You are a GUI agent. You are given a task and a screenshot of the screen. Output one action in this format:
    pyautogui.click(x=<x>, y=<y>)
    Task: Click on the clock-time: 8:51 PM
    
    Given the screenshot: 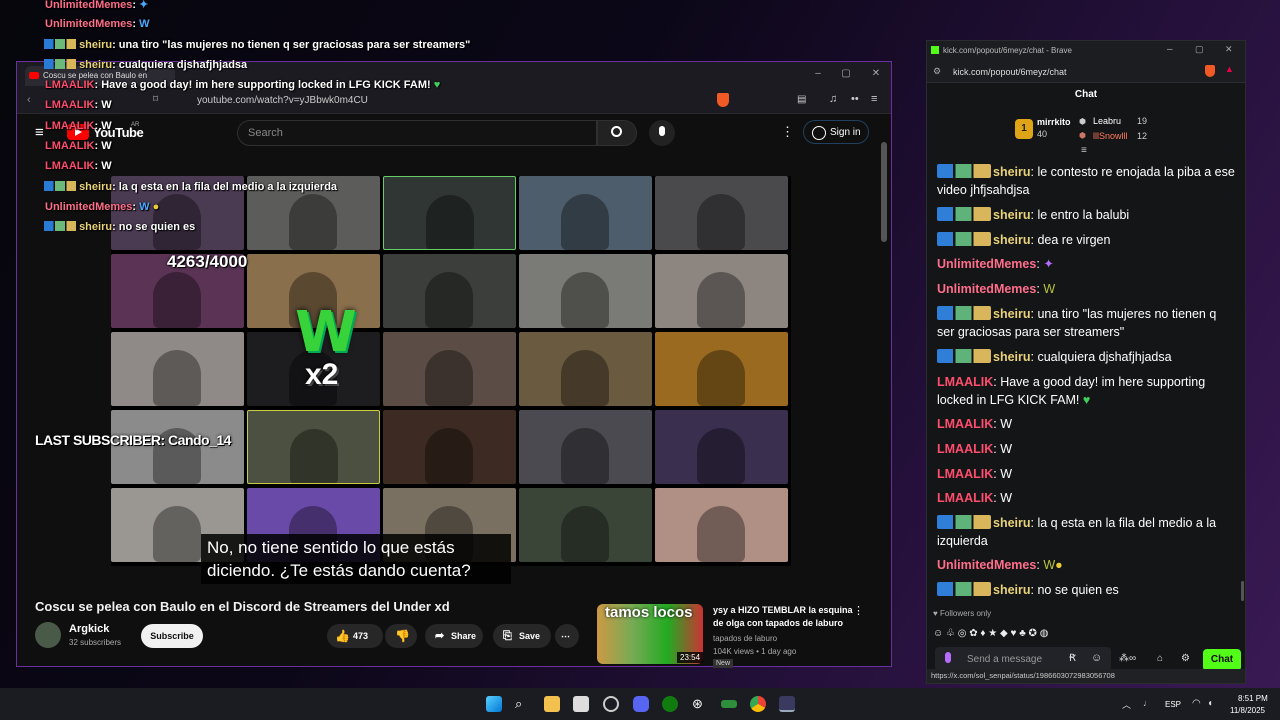 What is the action you would take?
    pyautogui.click(x=1253, y=698)
    